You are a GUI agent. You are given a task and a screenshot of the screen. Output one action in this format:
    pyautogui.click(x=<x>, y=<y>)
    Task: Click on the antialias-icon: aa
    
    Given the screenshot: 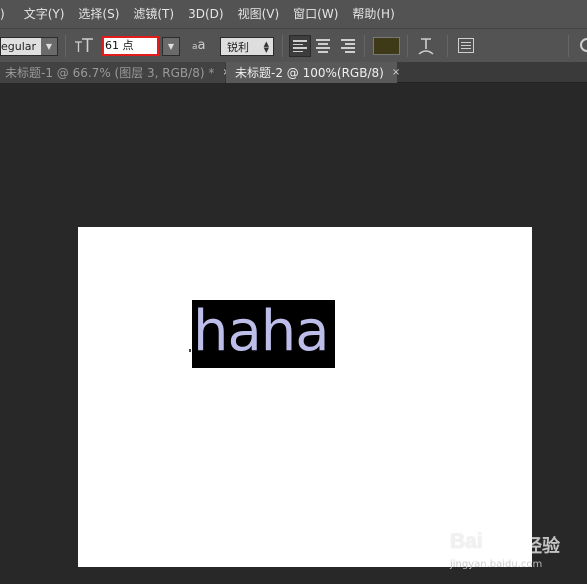 What is the action you would take?
    pyautogui.click(x=202, y=46)
    